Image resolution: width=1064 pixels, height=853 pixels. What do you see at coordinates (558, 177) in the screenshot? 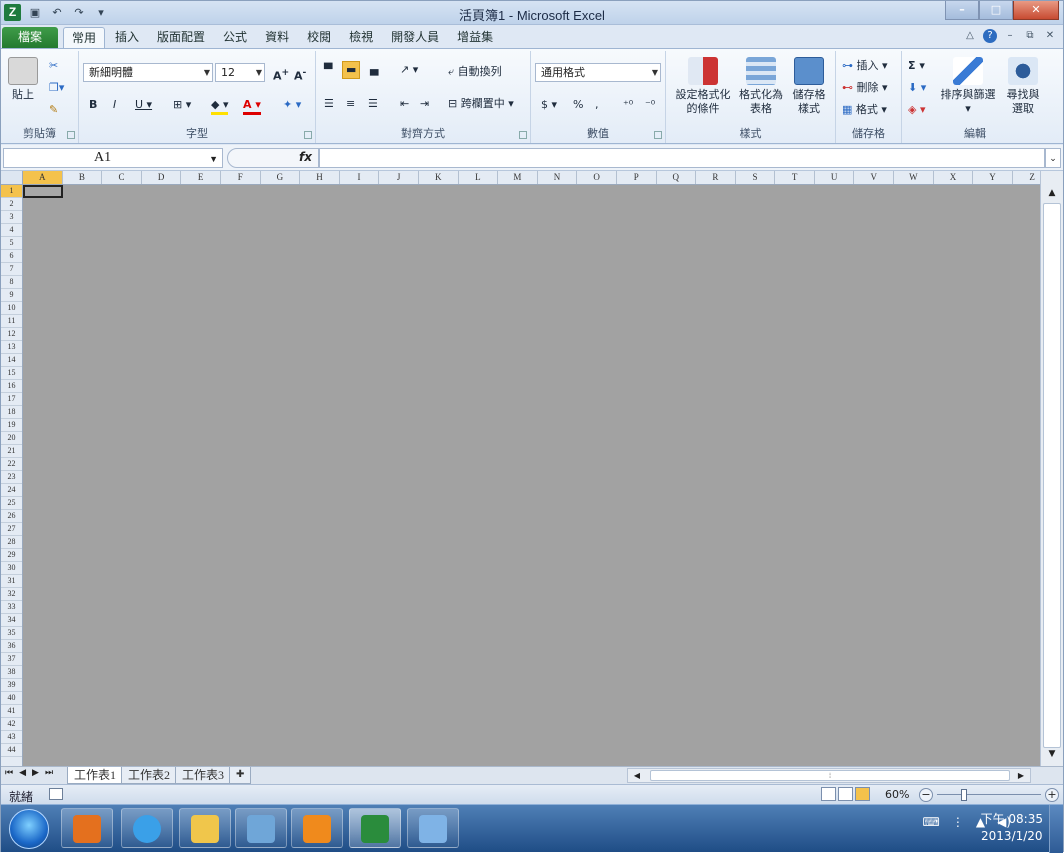
I see `column-header-N: N` at bounding box center [558, 177].